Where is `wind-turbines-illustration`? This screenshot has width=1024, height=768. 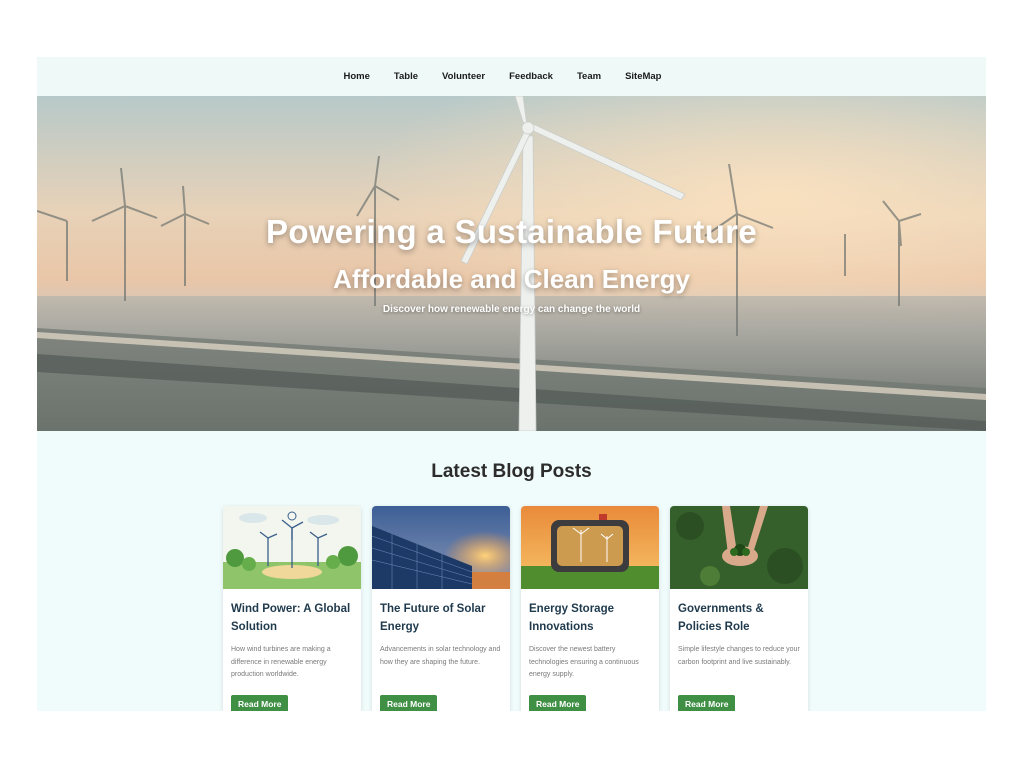
wind-turbines-illustration is located at coordinates (292, 547).